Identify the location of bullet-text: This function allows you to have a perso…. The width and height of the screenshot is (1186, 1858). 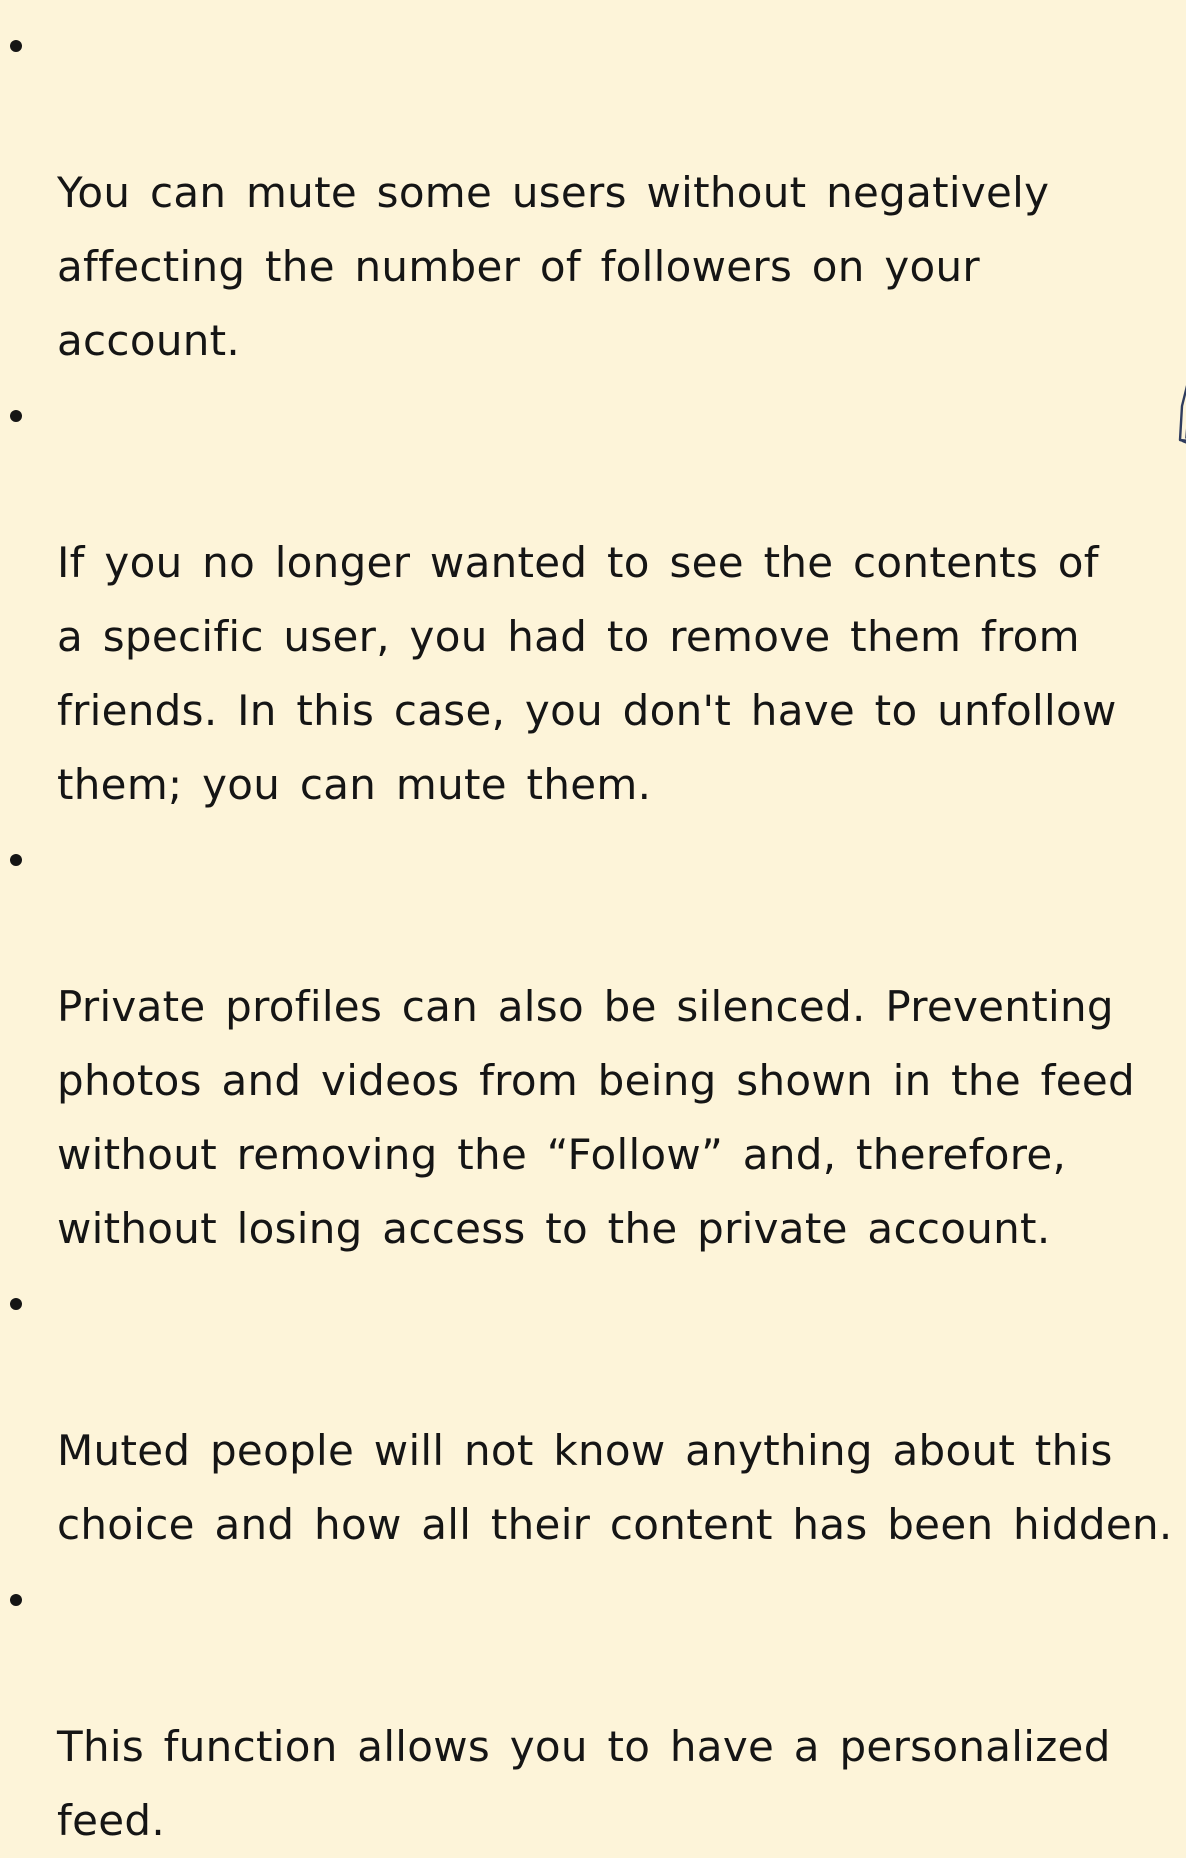
(584, 1783).